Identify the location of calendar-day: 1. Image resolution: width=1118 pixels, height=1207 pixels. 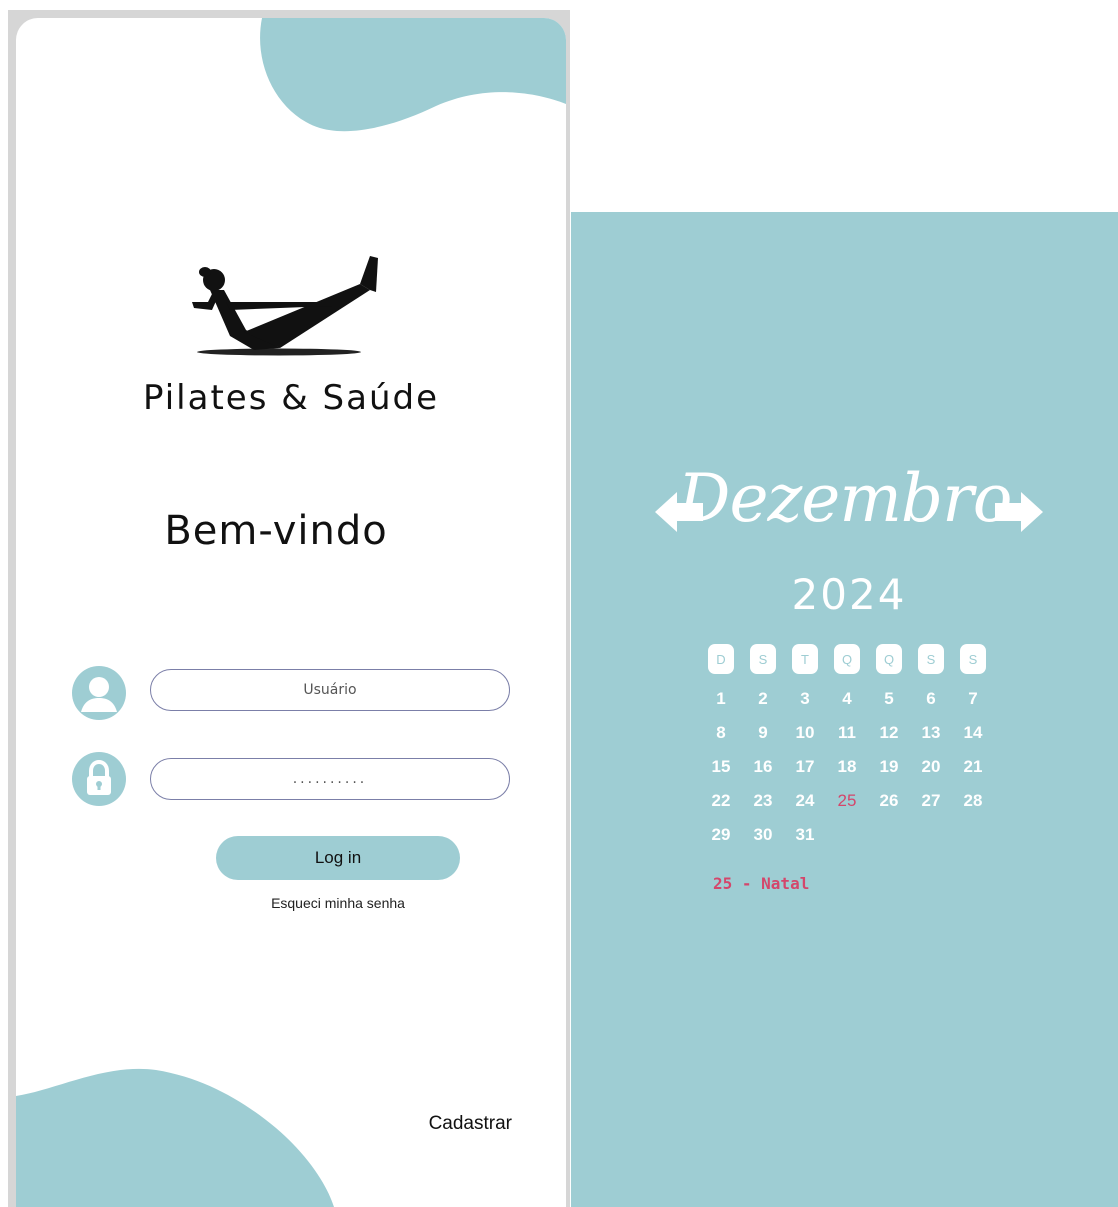
(721, 699).